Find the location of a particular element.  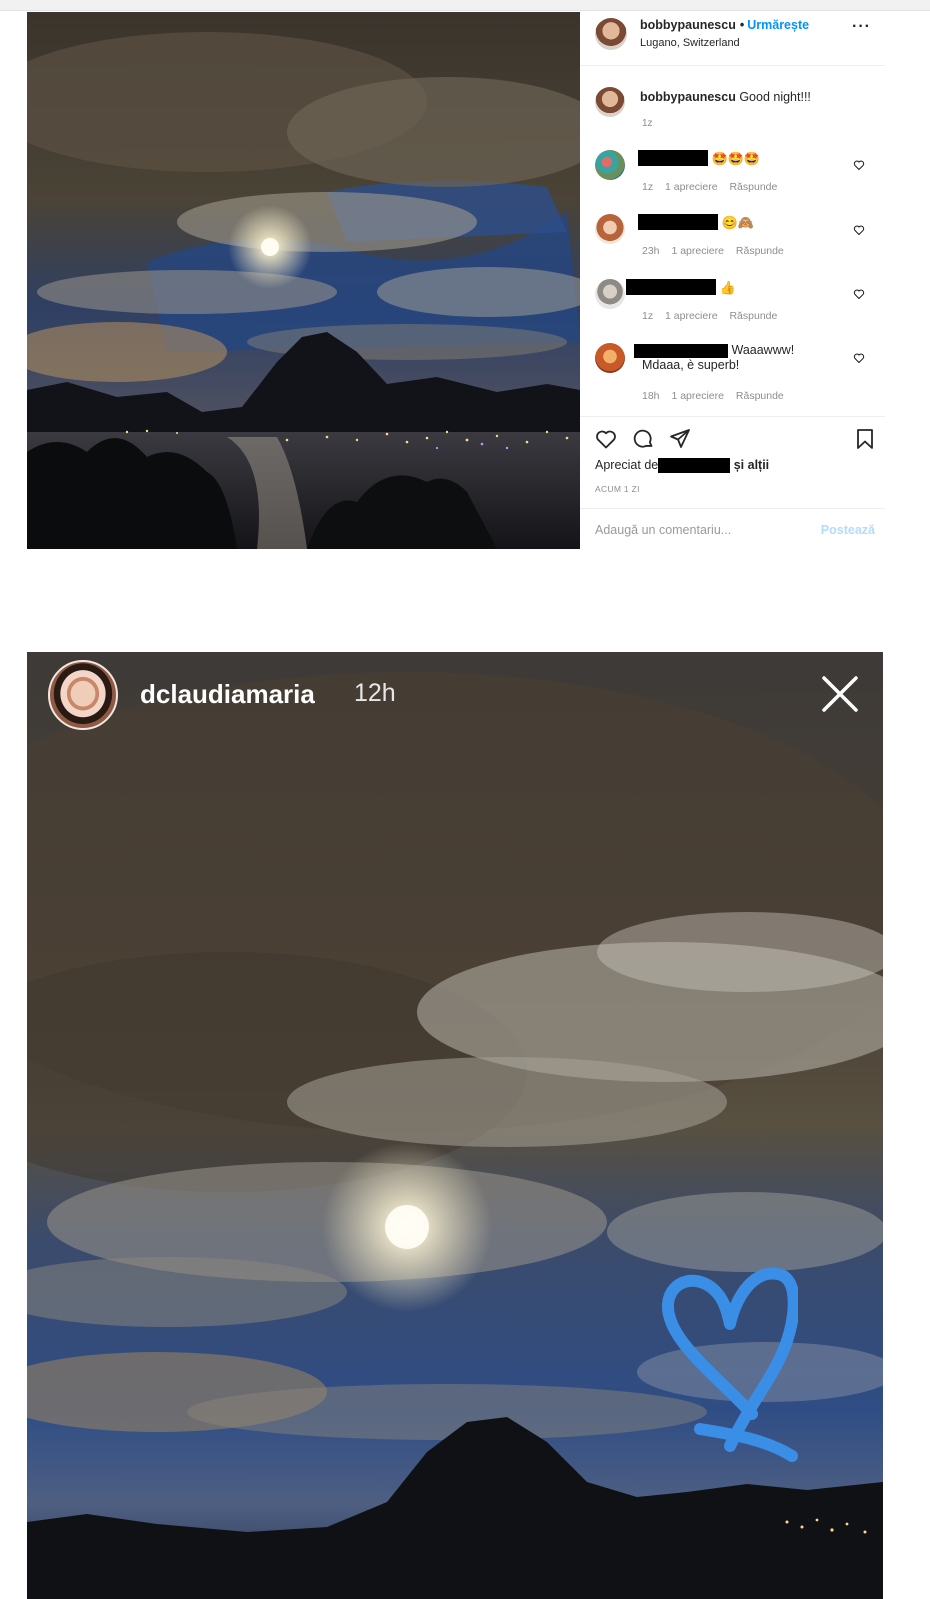

header-divider is located at coordinates (732, 65).